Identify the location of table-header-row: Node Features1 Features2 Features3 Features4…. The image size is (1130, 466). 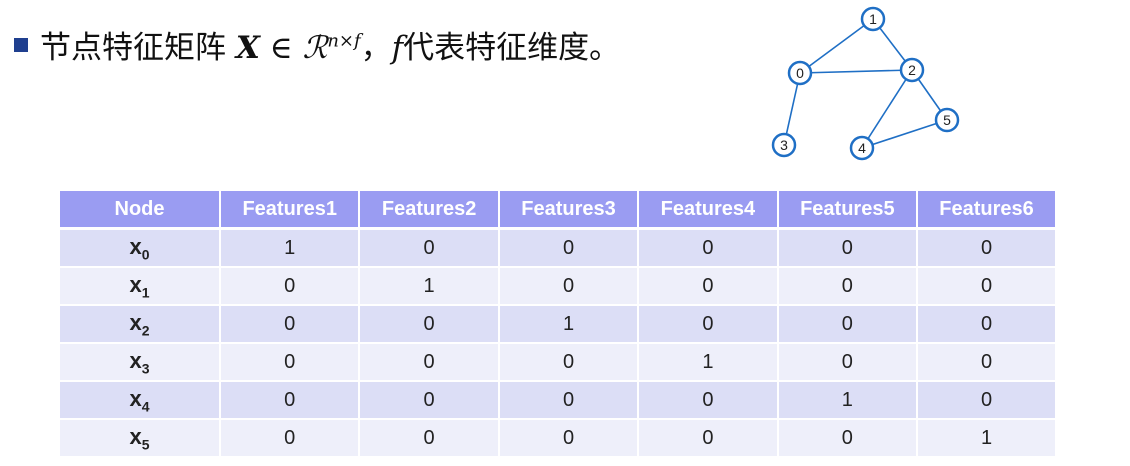
(557, 210).